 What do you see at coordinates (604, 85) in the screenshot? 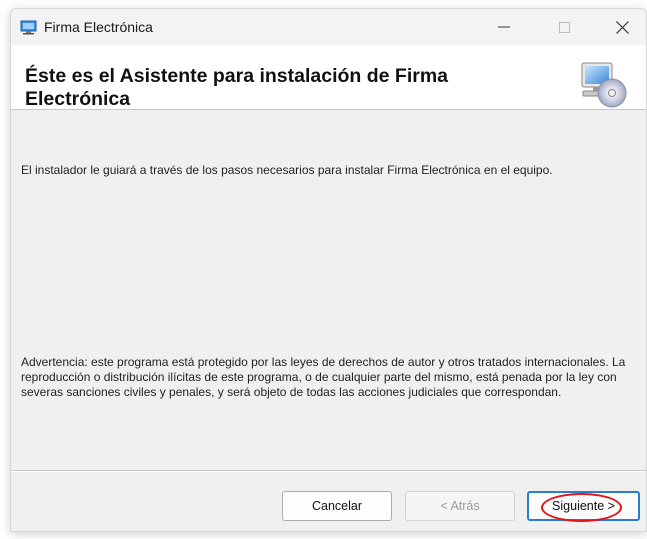
I see `computer-disc-icon` at bounding box center [604, 85].